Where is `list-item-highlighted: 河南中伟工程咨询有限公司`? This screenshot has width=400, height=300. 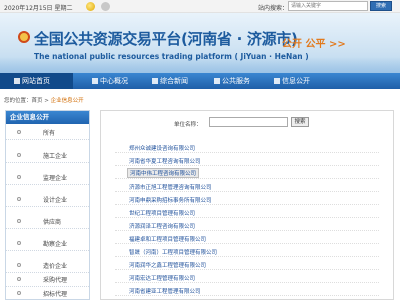
list-item-highlighted: 河南中伟工程咨询有限公司 is located at coordinates (247, 173).